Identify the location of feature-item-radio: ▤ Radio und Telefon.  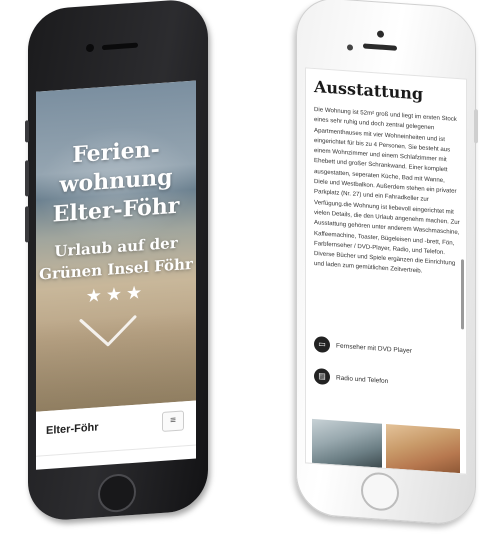
(351, 378).